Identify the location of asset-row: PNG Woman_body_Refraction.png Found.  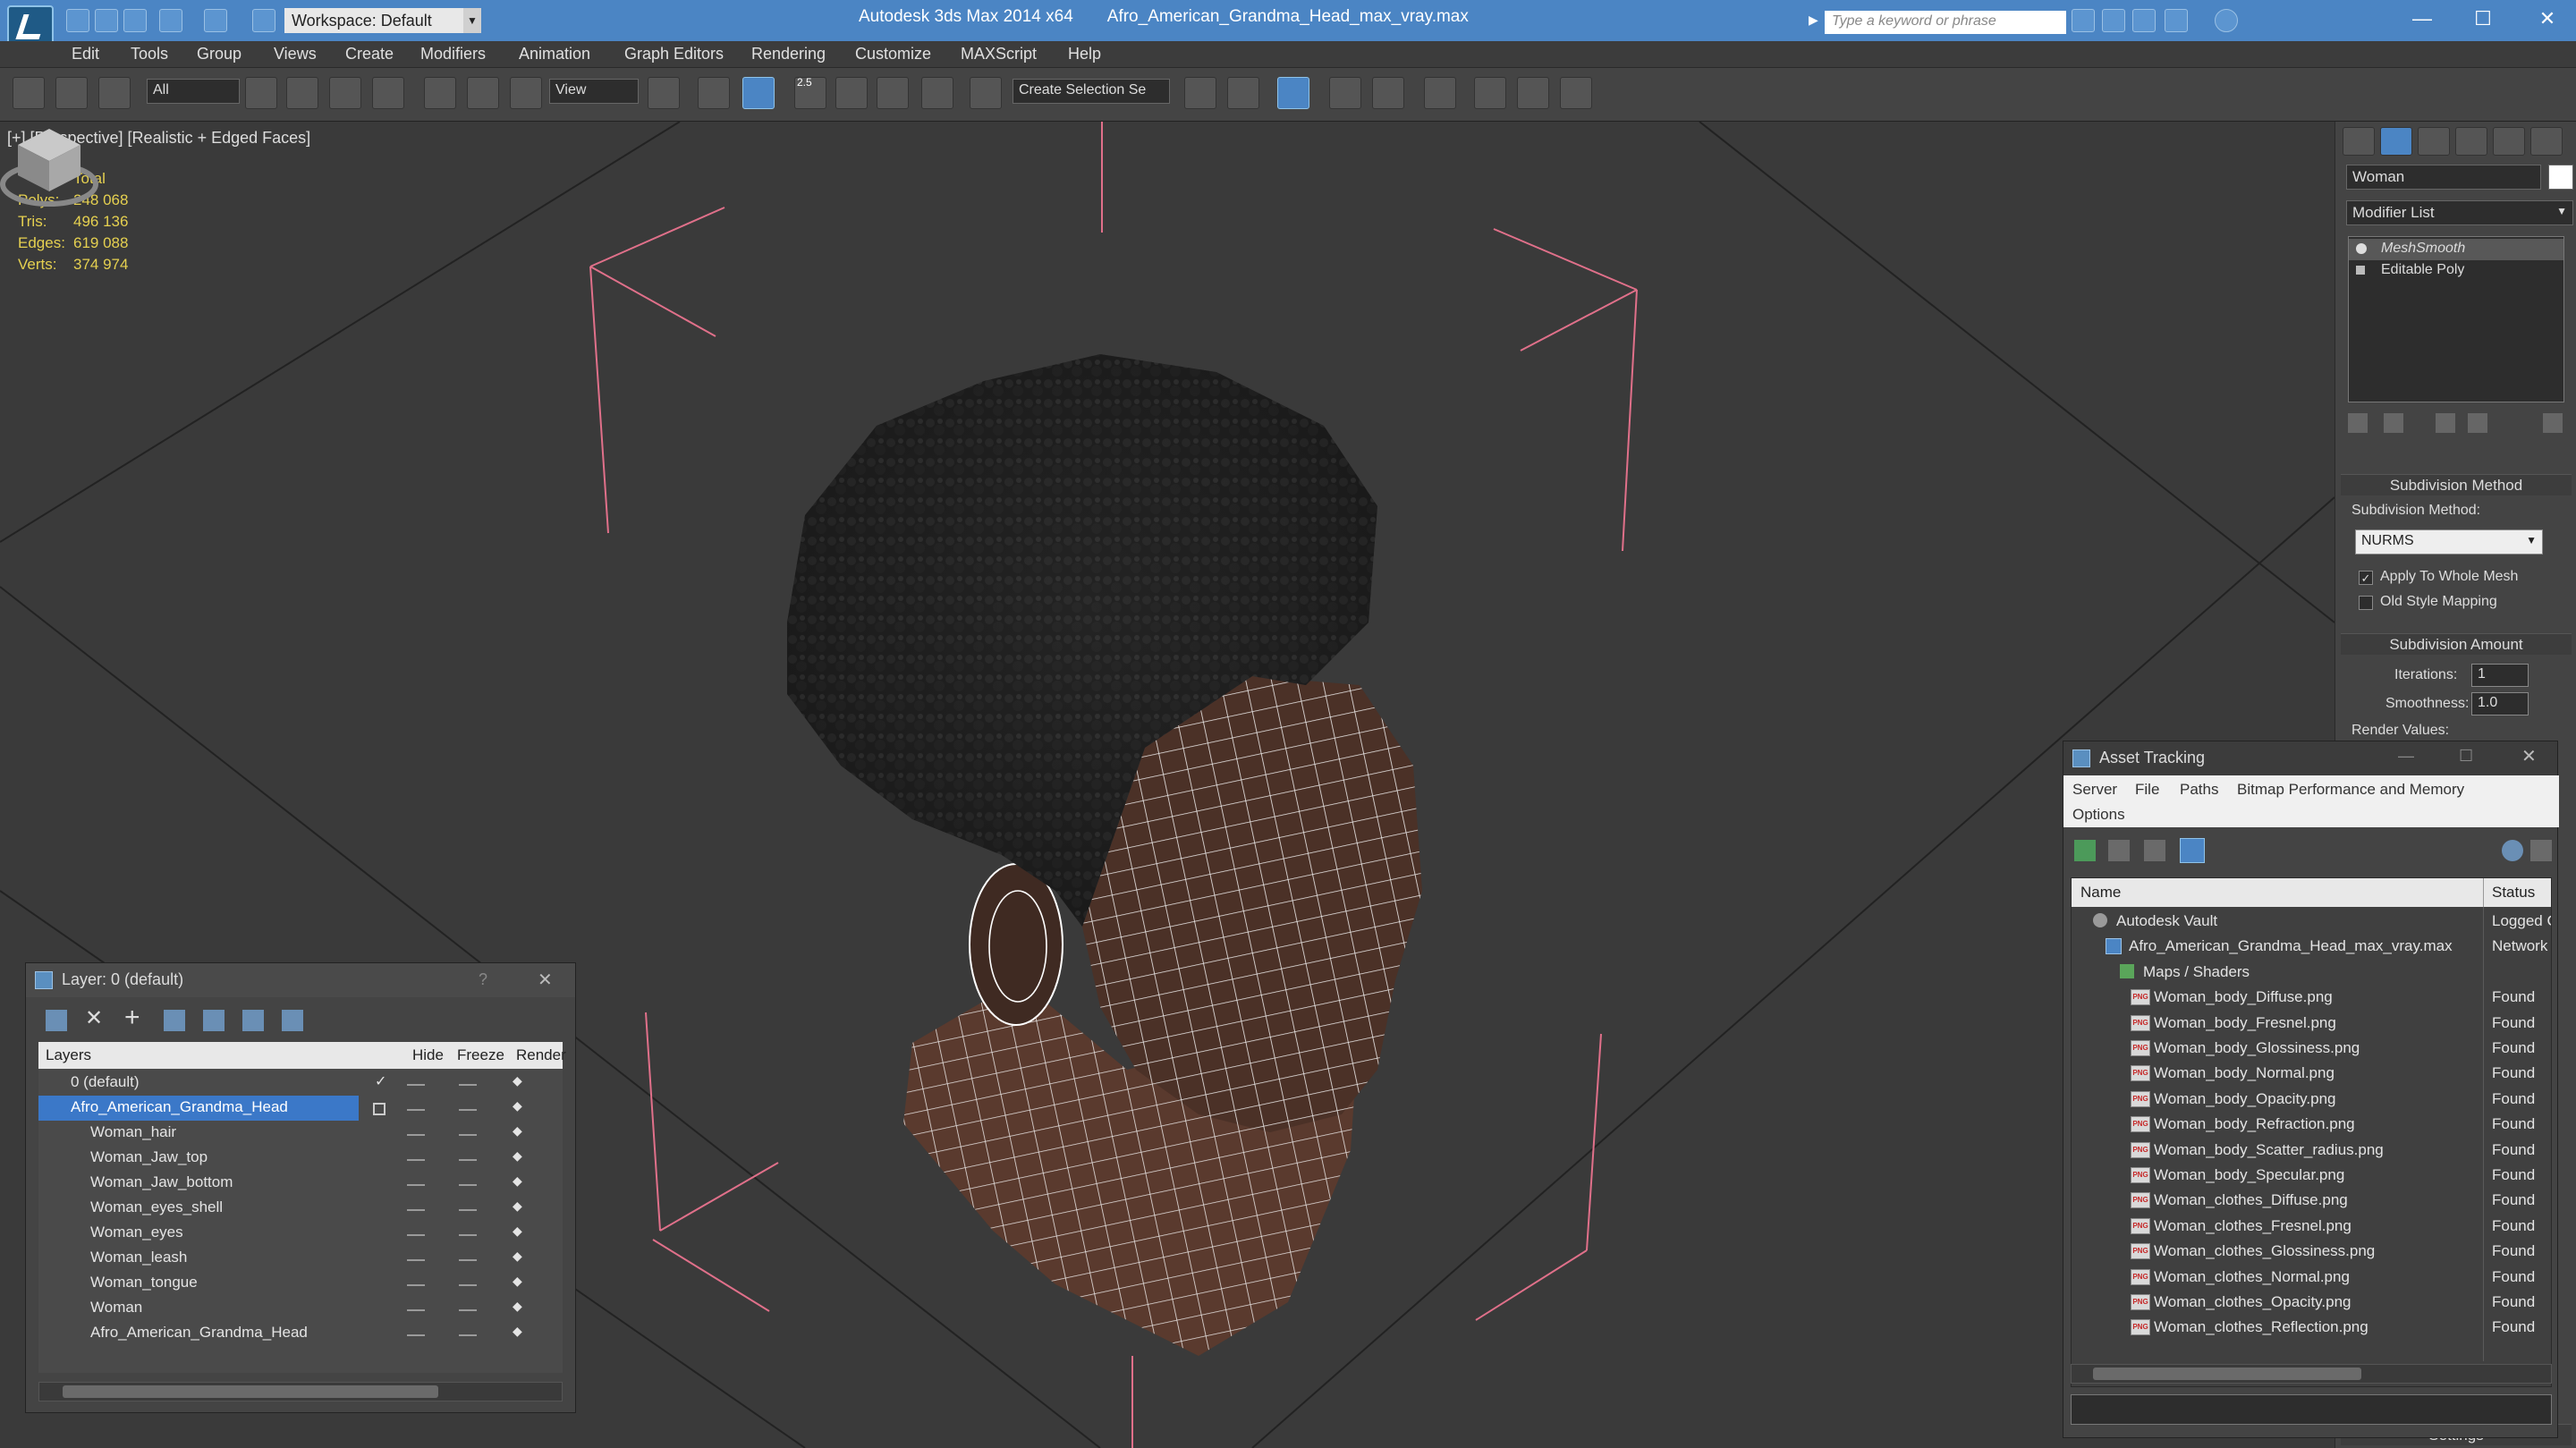
(2311, 1124).